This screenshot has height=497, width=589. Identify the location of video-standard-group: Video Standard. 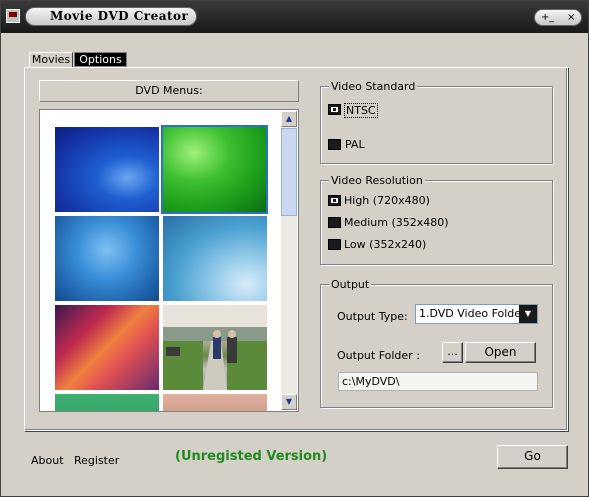
(436, 122).